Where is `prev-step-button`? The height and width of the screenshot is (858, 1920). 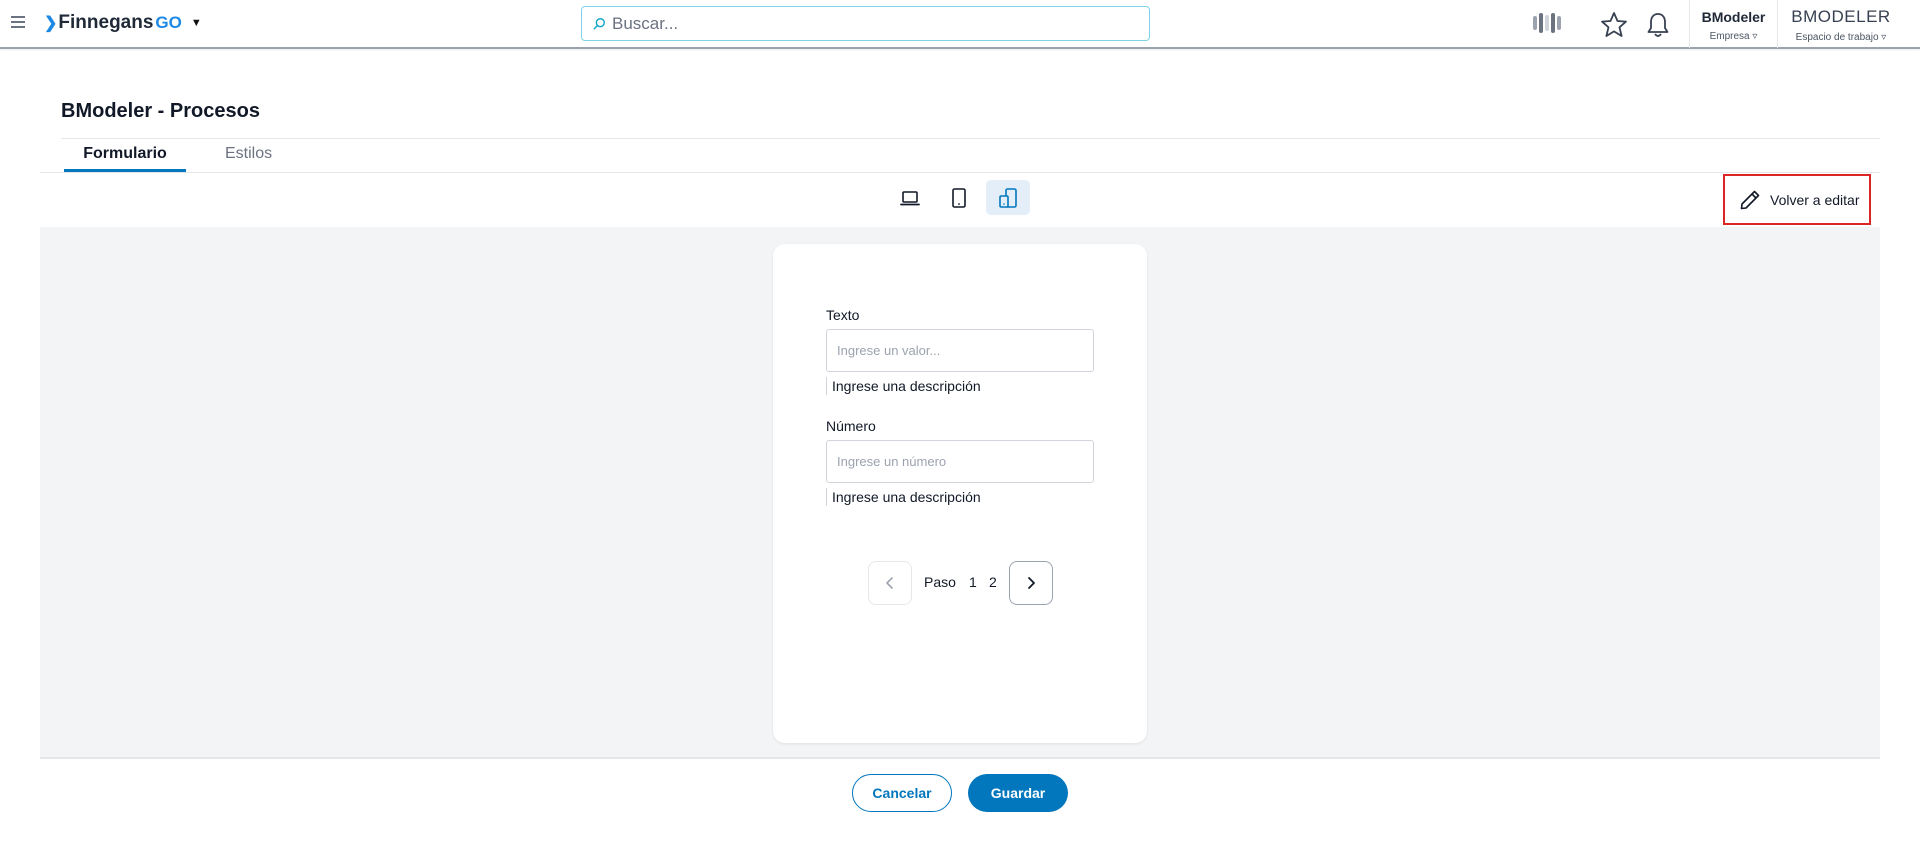 prev-step-button is located at coordinates (890, 583).